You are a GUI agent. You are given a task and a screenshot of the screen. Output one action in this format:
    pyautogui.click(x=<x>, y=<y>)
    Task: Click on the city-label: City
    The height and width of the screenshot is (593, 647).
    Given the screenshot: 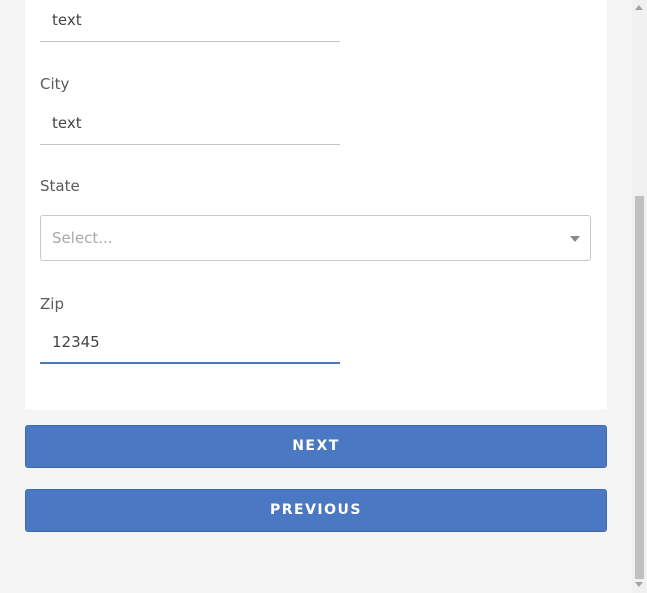 What is the action you would take?
    pyautogui.click(x=55, y=84)
    